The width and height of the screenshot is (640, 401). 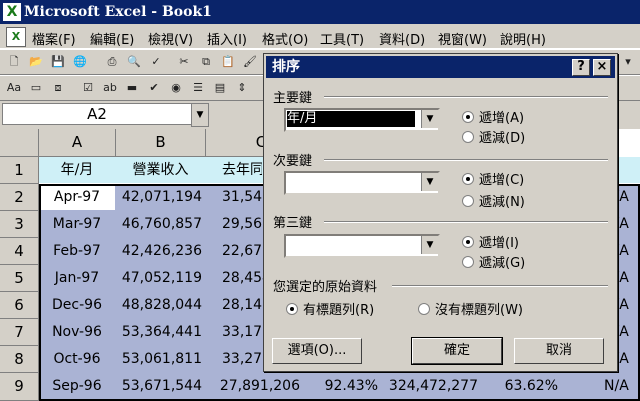 I want to click on key1-combo: 年/月 ▼, so click(x=362, y=120).